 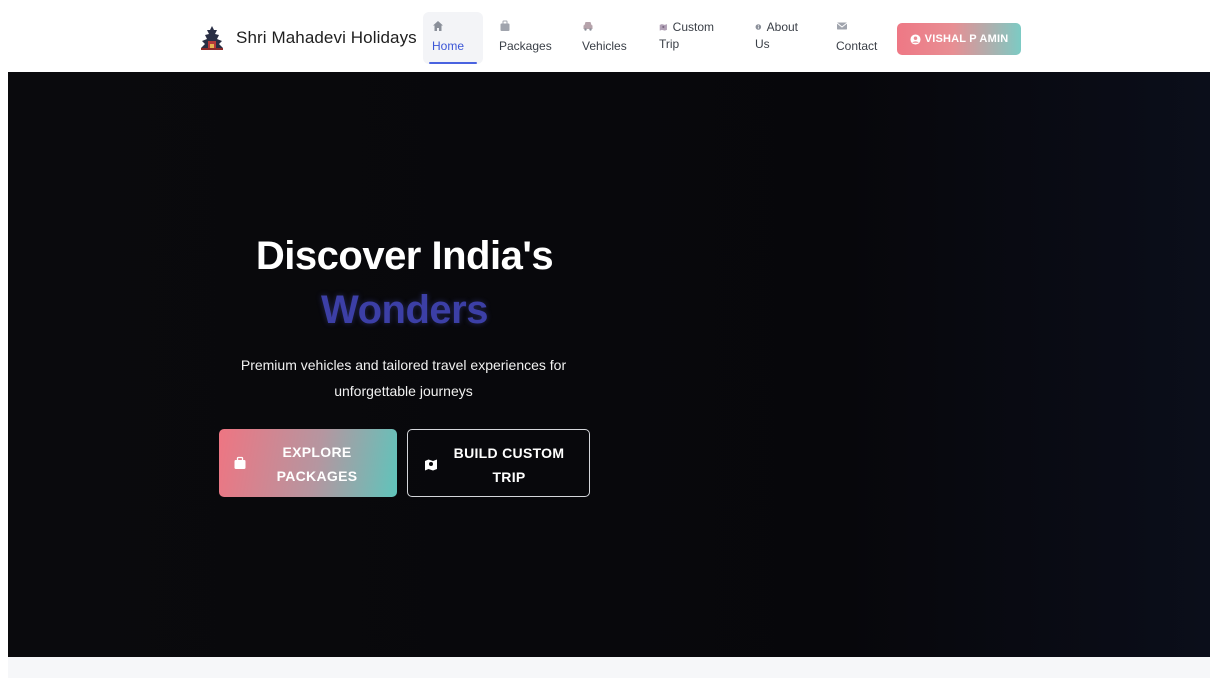 What do you see at coordinates (317, 464) in the screenshot?
I see `explore-packages-label: EXPLORE PACKAGES` at bounding box center [317, 464].